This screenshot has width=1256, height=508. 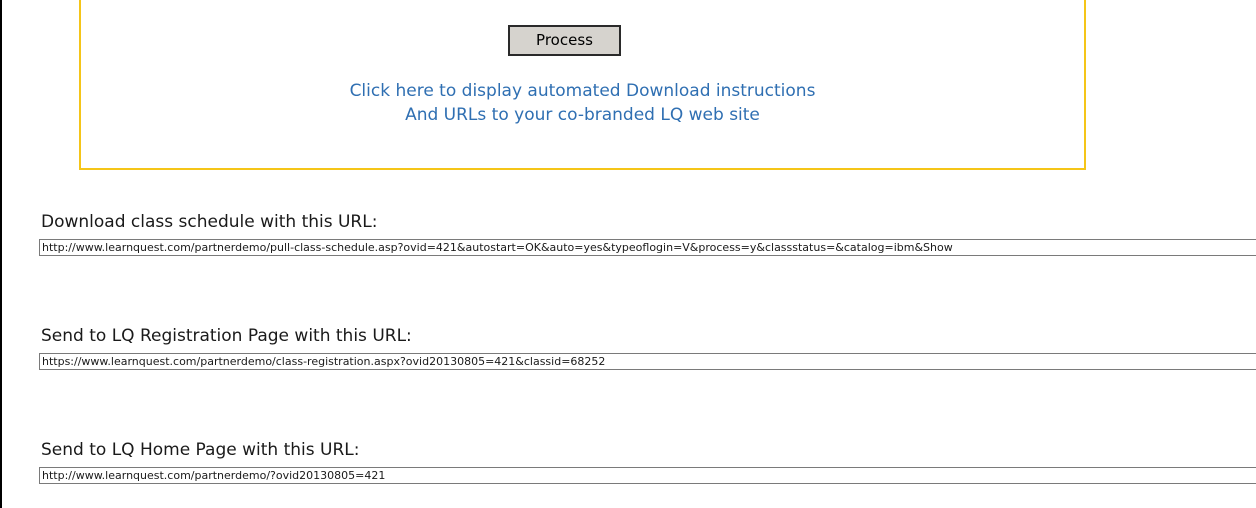 I want to click on class-schedule-url-field, so click(x=647, y=247).